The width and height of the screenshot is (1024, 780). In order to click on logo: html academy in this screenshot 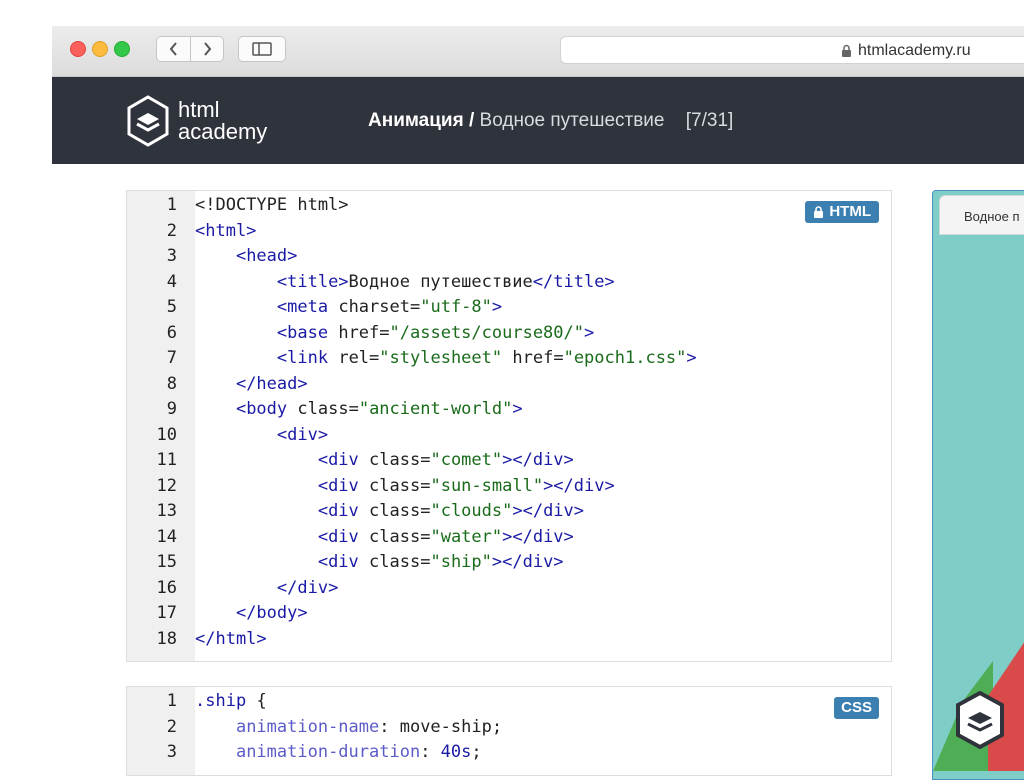, I will do `click(196, 121)`.